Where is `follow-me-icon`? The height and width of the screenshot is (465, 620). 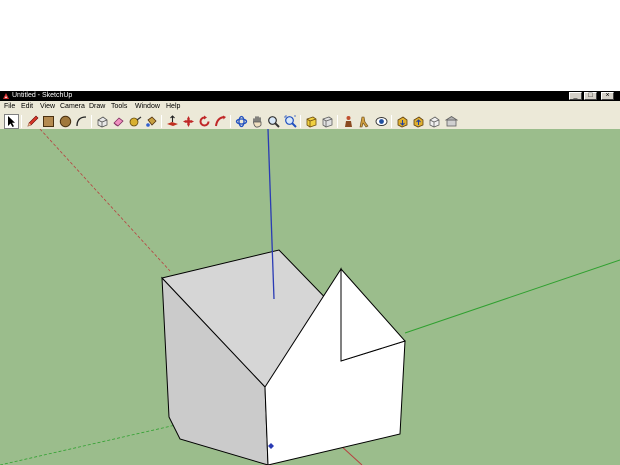
follow-me-icon is located at coordinates (220, 121).